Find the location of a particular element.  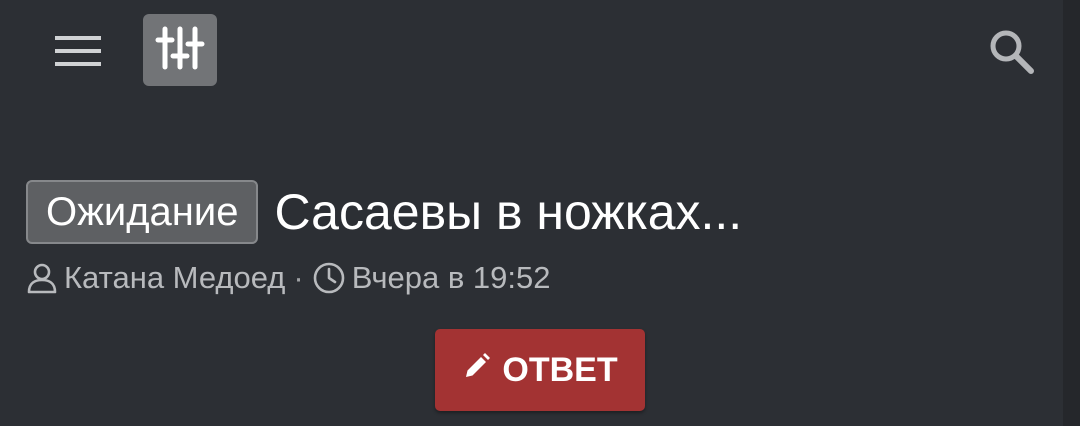

sliders-icon is located at coordinates (180, 50).